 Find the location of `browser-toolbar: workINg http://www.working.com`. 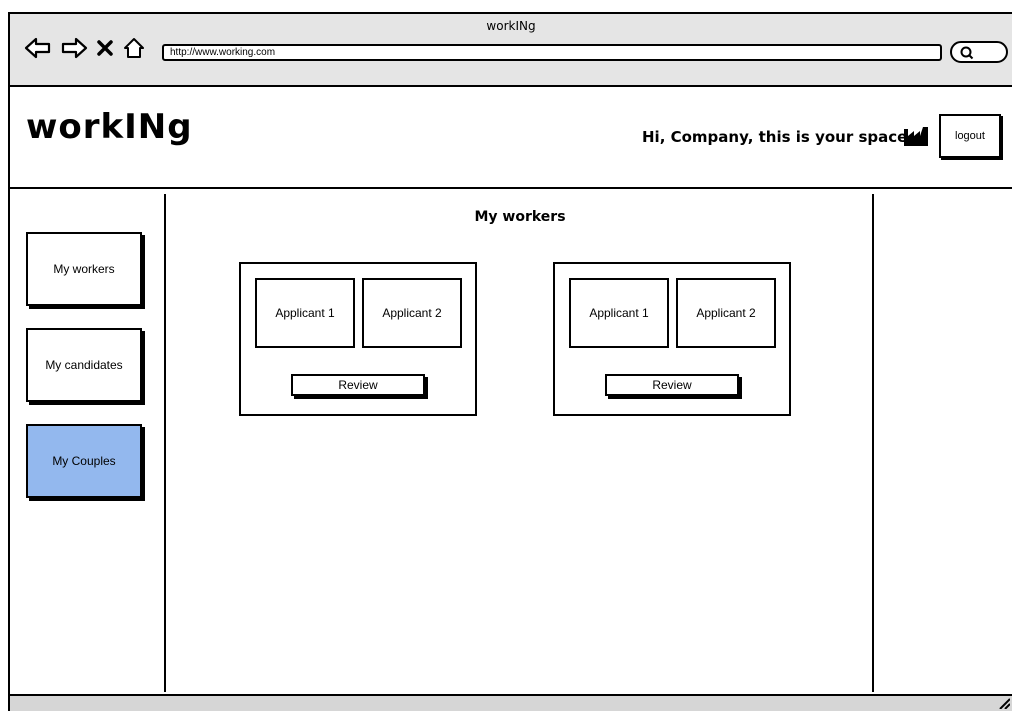

browser-toolbar: workINg http://www.working.com is located at coordinates (511, 50).